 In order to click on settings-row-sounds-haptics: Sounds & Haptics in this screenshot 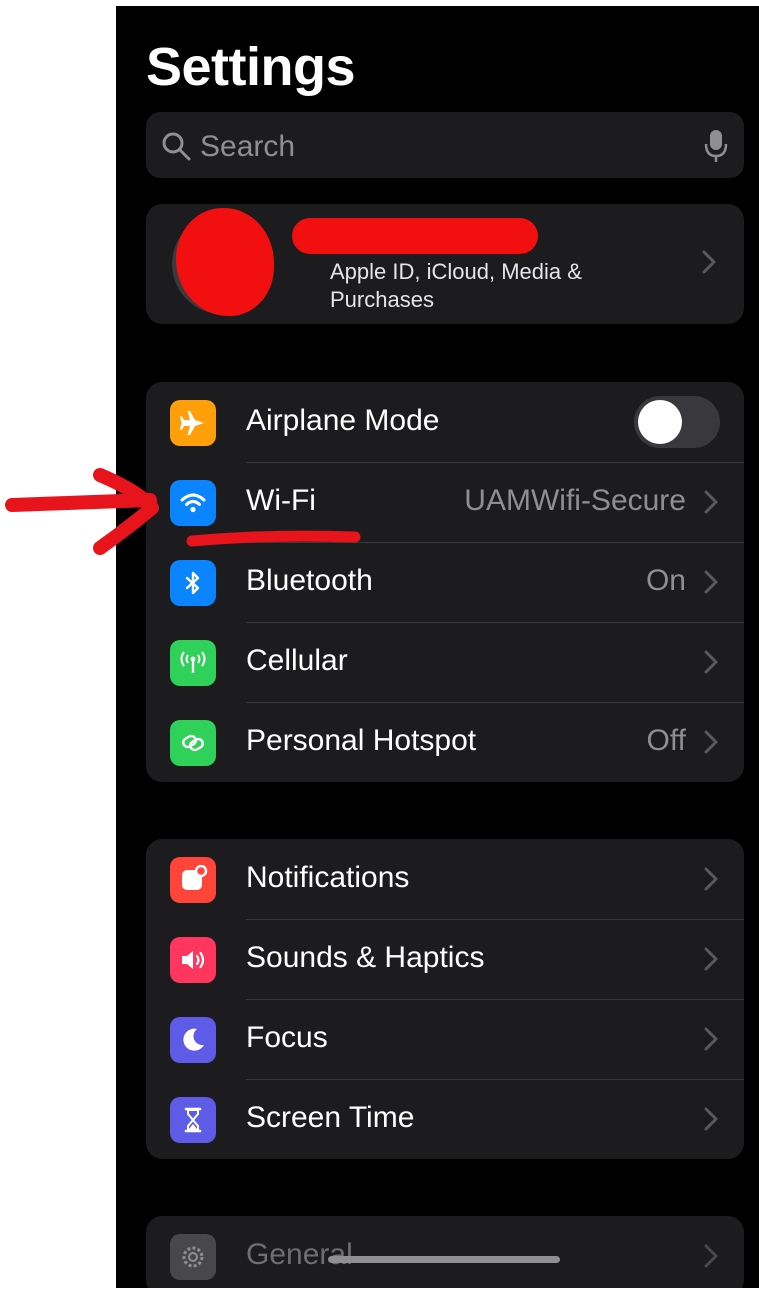, I will do `click(445, 959)`.